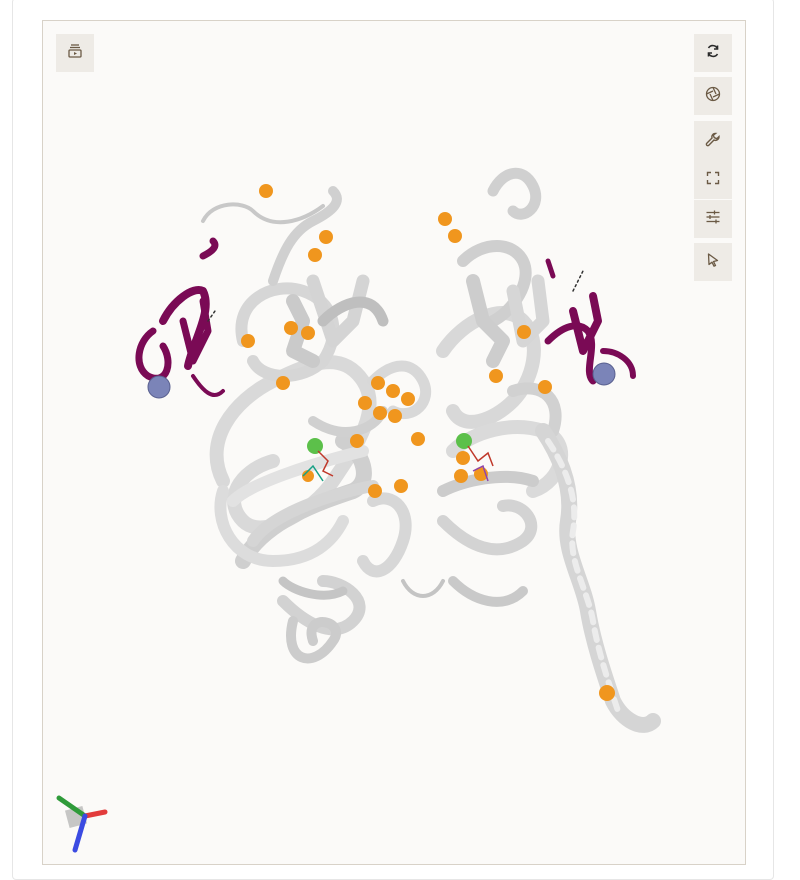  What do you see at coordinates (95, 814) in the screenshot?
I see `x-axis-line` at bounding box center [95, 814].